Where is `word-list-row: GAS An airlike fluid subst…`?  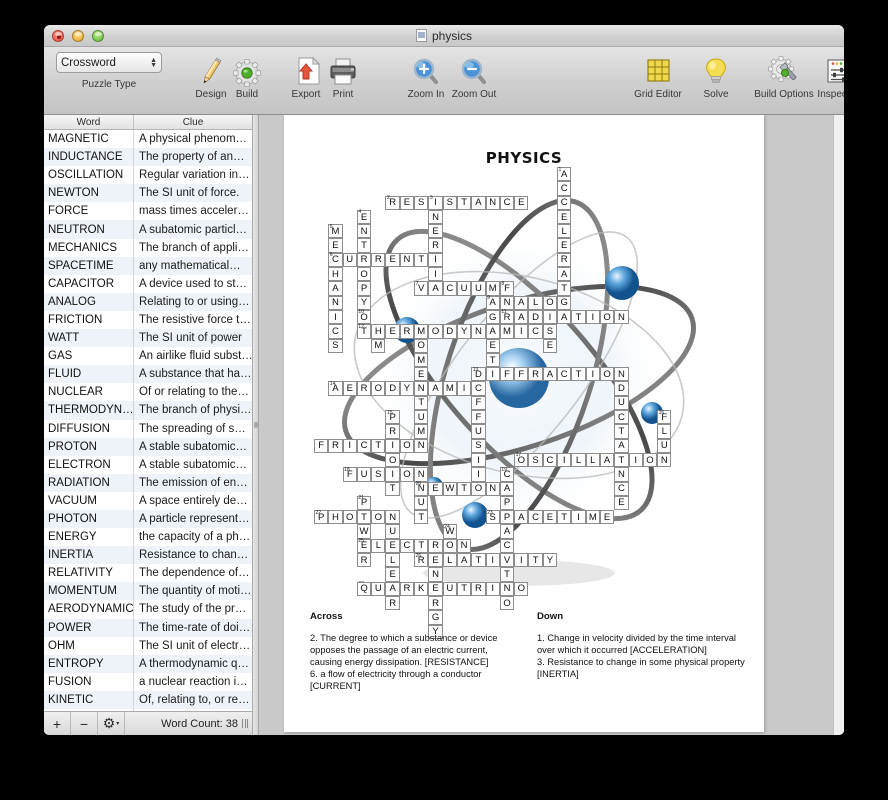 word-list-row: GAS An airlike fluid subst… is located at coordinates (148, 356).